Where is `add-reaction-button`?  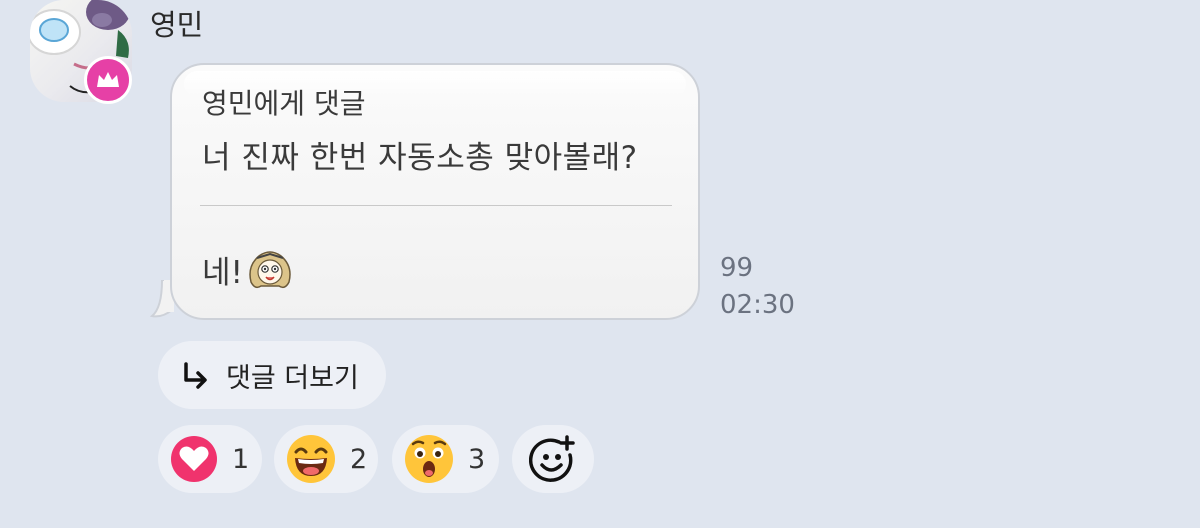 add-reaction-button is located at coordinates (553, 459).